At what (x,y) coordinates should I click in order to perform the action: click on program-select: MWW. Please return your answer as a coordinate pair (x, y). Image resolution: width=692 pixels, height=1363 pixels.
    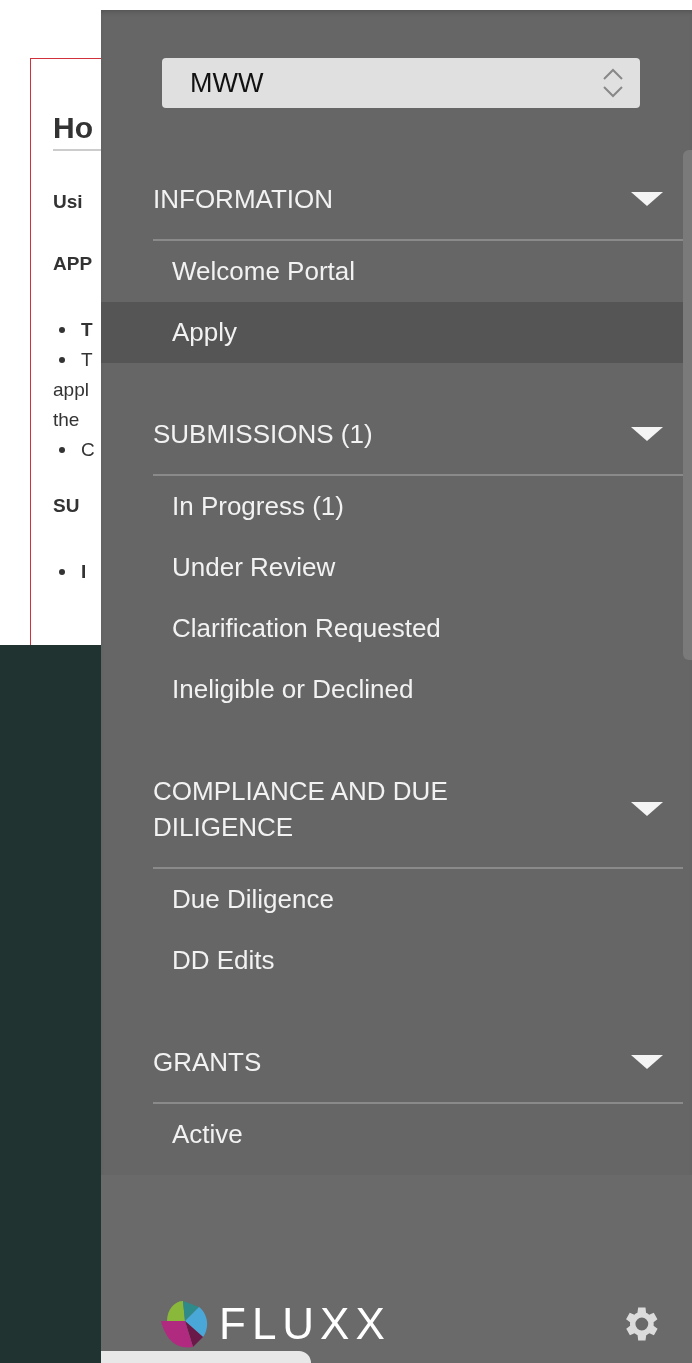
    Looking at the image, I should click on (401, 83).